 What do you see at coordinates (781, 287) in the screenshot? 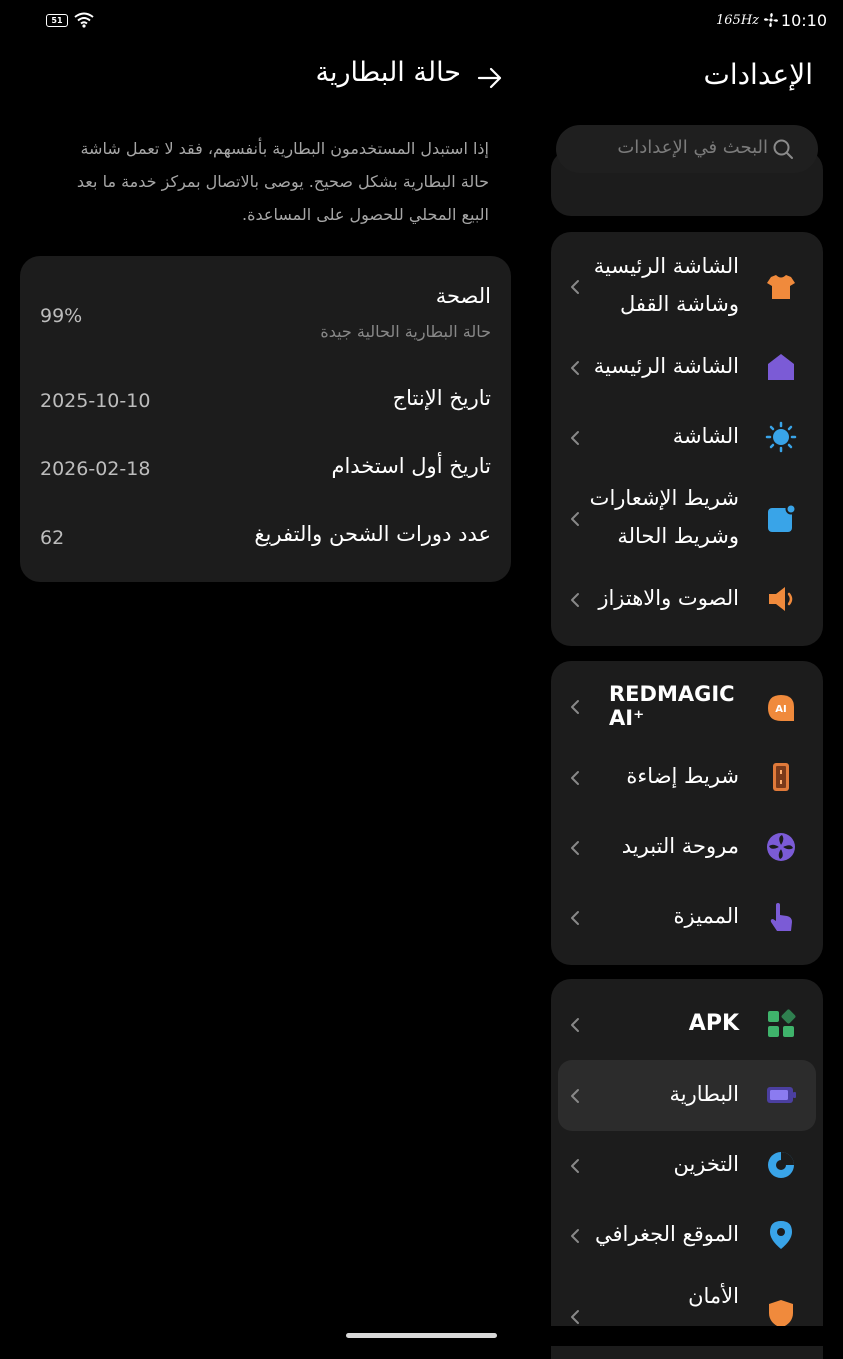
I see `shirt-icon` at bounding box center [781, 287].